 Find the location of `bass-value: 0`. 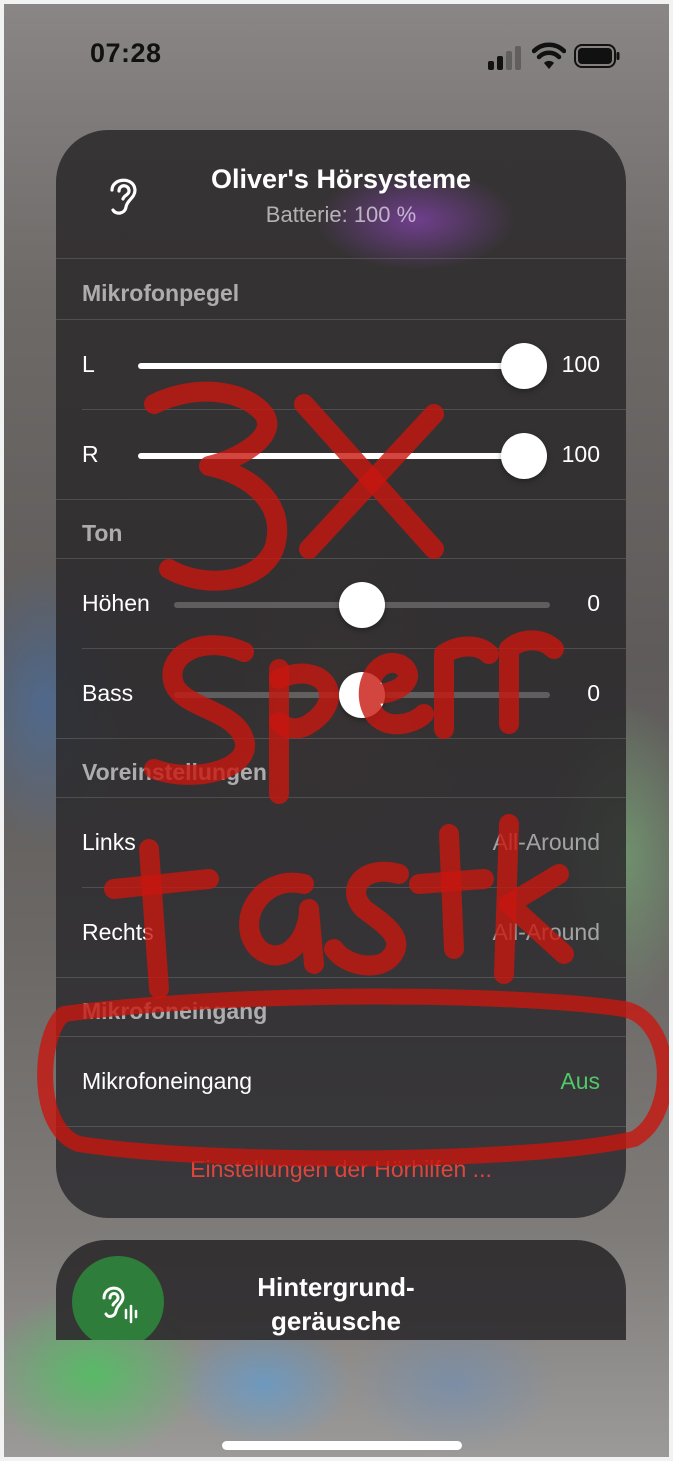

bass-value: 0 is located at coordinates (593, 693).